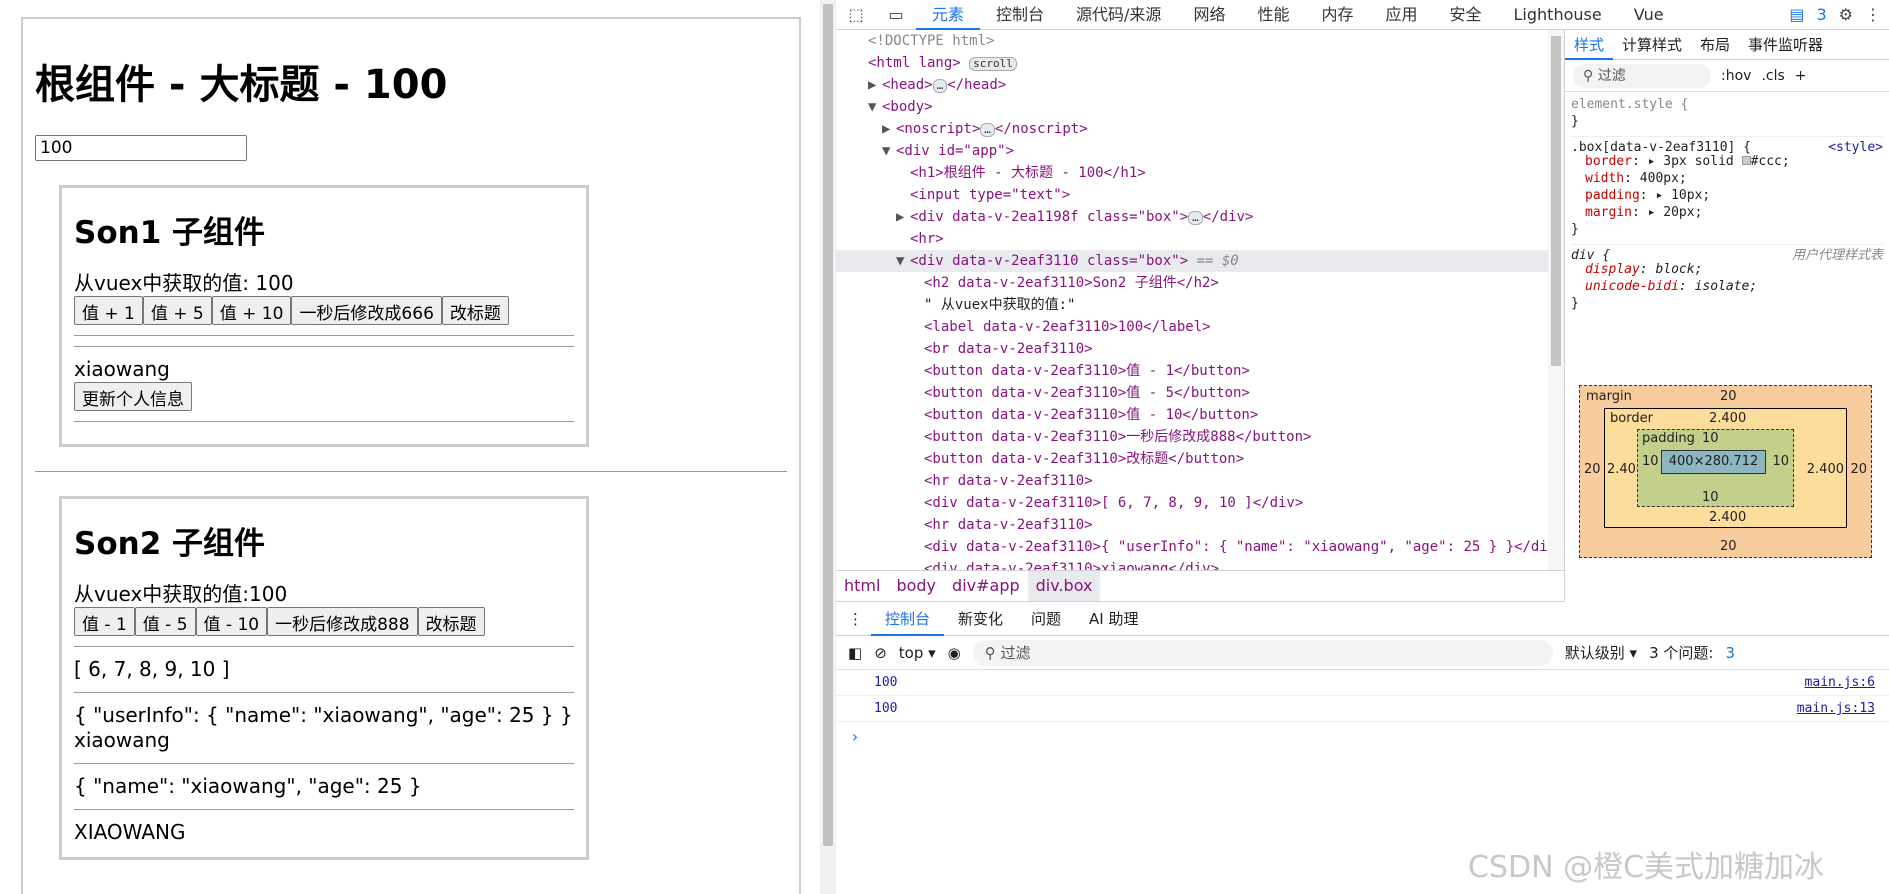 Image resolution: width=1889 pixels, height=894 pixels. Describe the element at coordinates (251, 310) in the screenshot. I see `son1-add10-button: 值 + 10` at that location.